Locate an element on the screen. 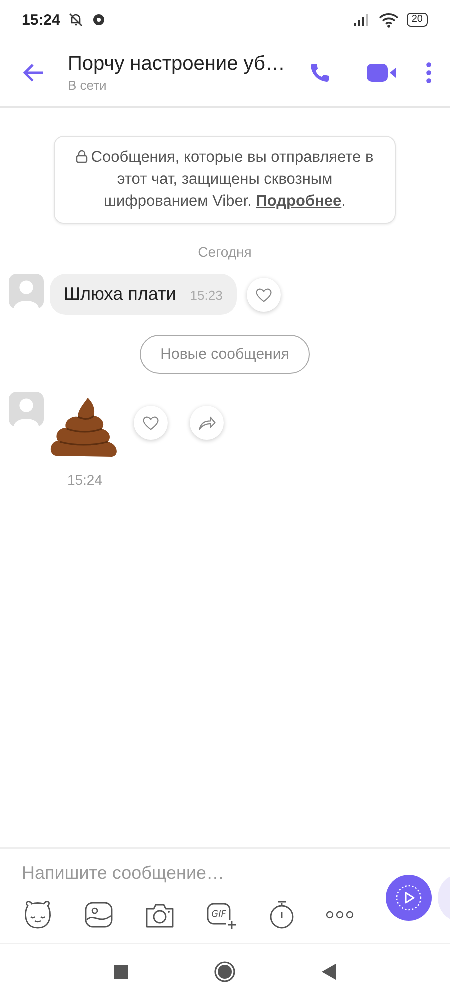  battery-level: 20 is located at coordinates (417, 20).